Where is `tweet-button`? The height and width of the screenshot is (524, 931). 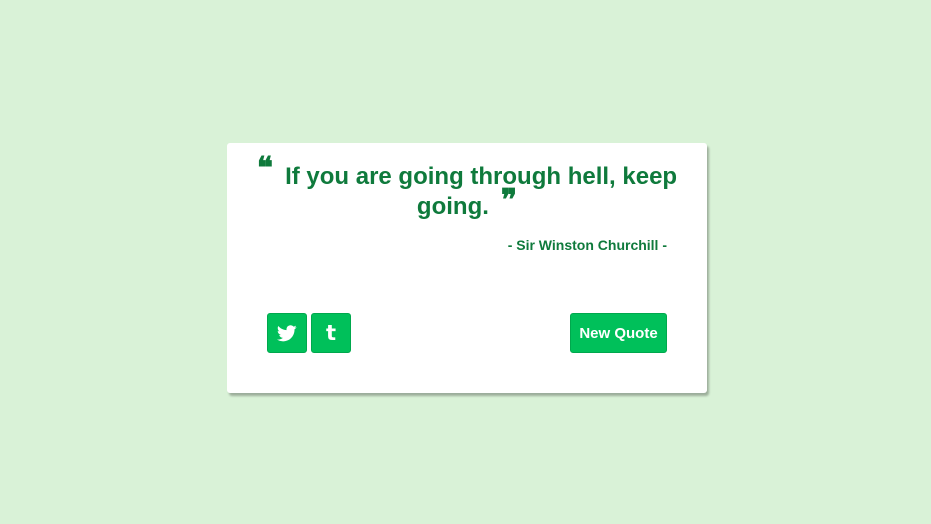
tweet-button is located at coordinates (287, 333).